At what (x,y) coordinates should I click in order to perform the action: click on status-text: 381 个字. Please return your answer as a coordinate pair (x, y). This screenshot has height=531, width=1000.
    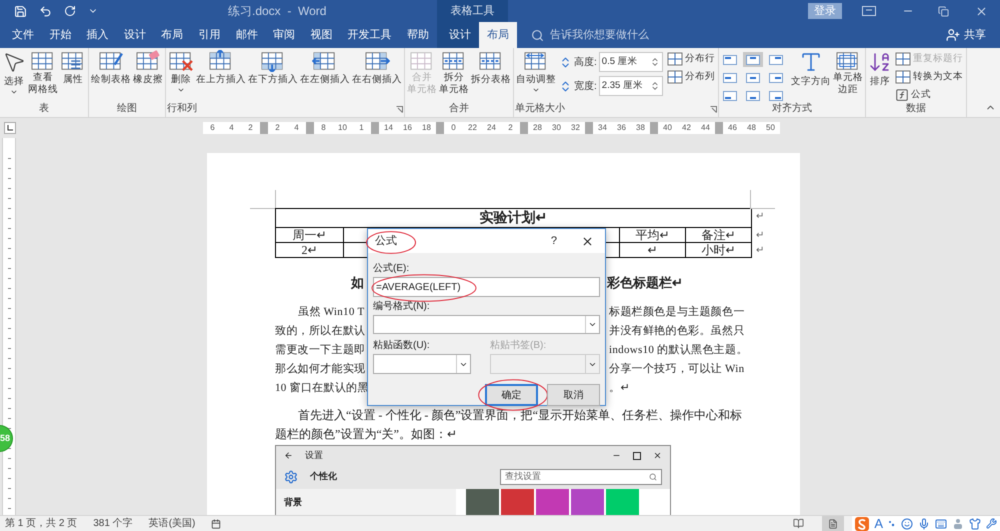
    Looking at the image, I should click on (113, 523).